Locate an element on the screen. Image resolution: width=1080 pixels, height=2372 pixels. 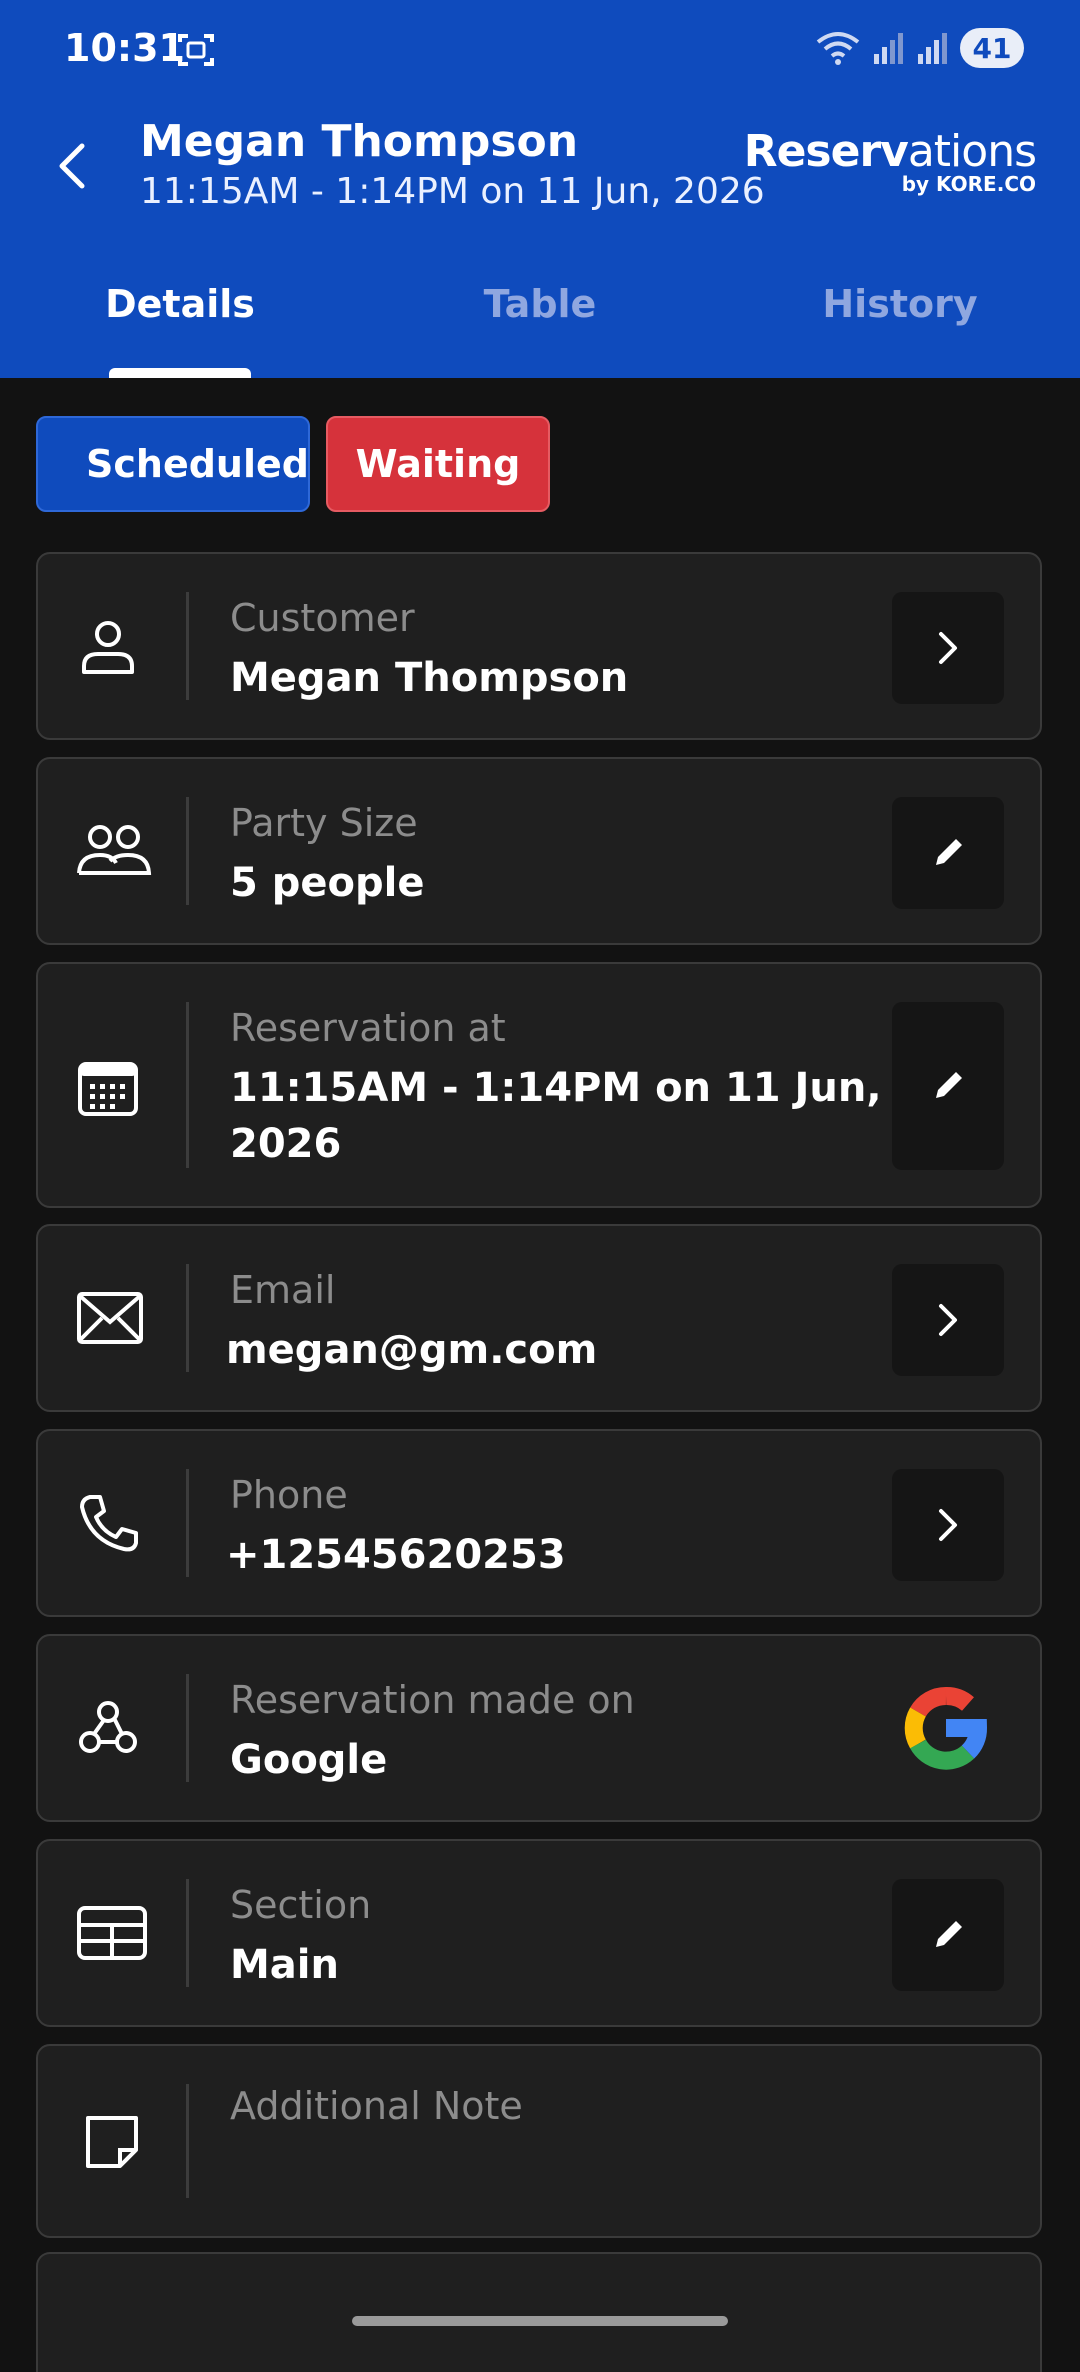
phone-label: Phone is located at coordinates (289, 1495).